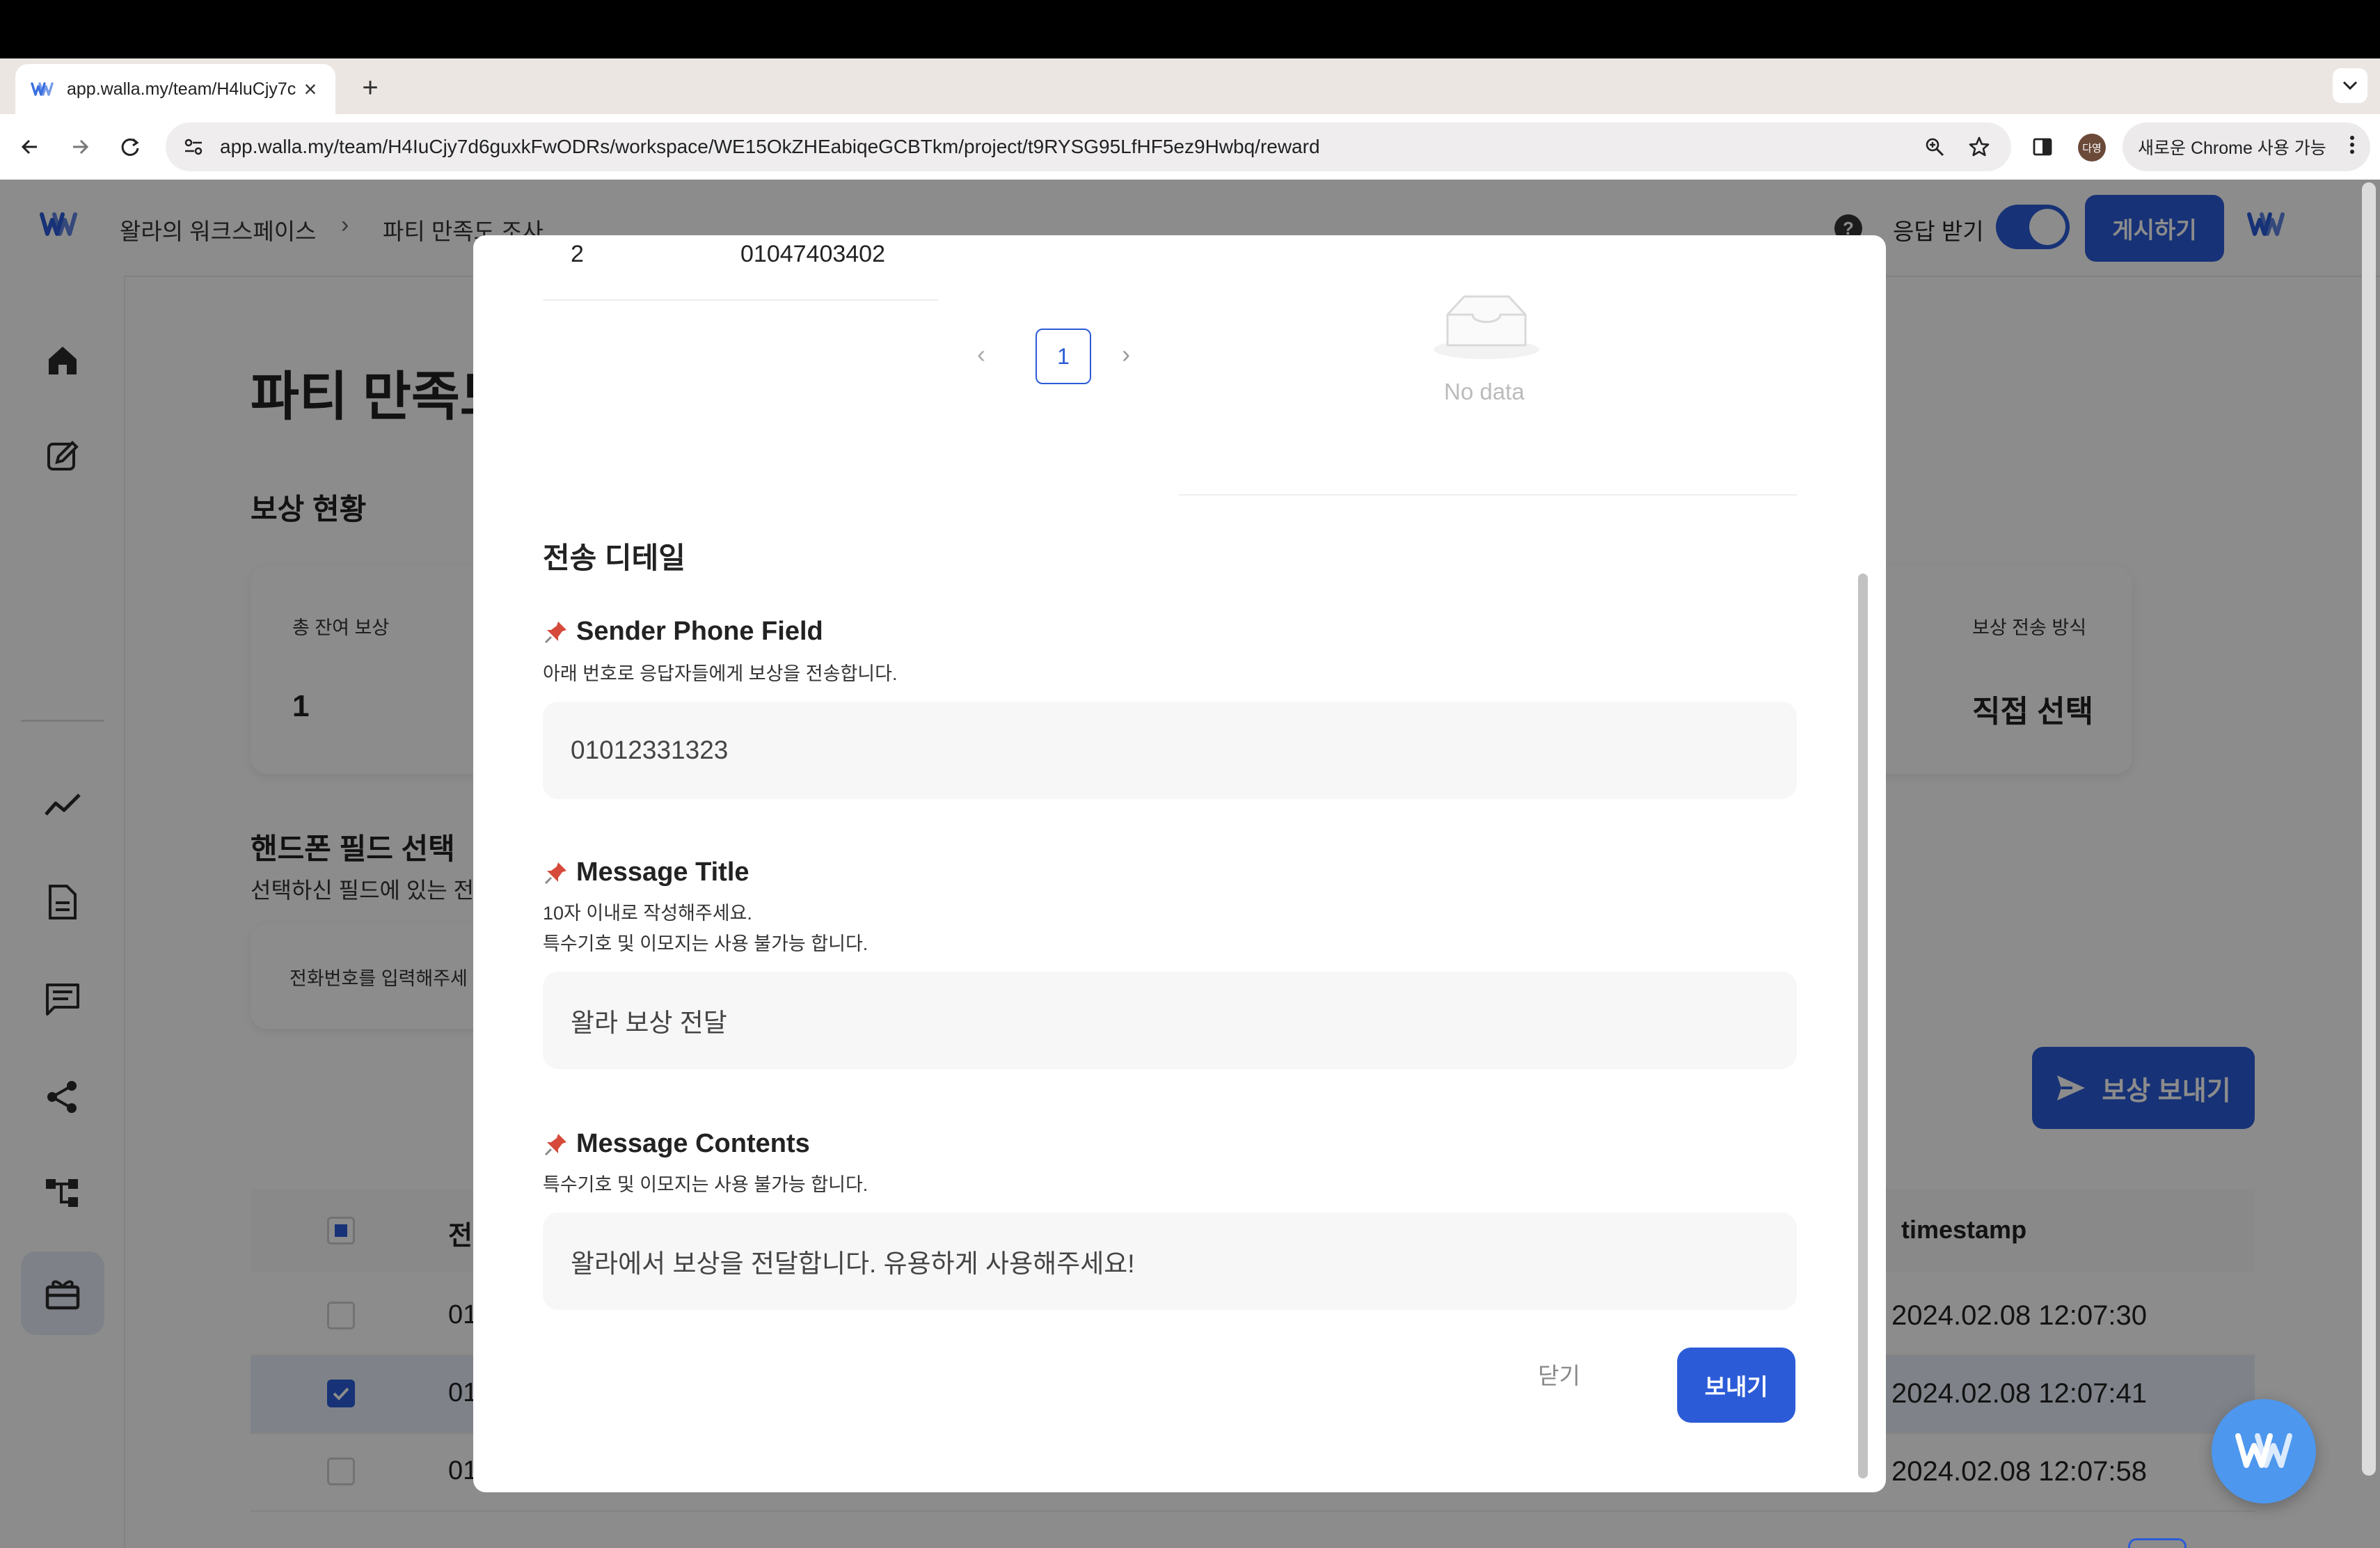 This screenshot has height=1548, width=2380. Describe the element at coordinates (693, 1143) in the screenshot. I see `message-contents-title-text: Message Contents` at that location.